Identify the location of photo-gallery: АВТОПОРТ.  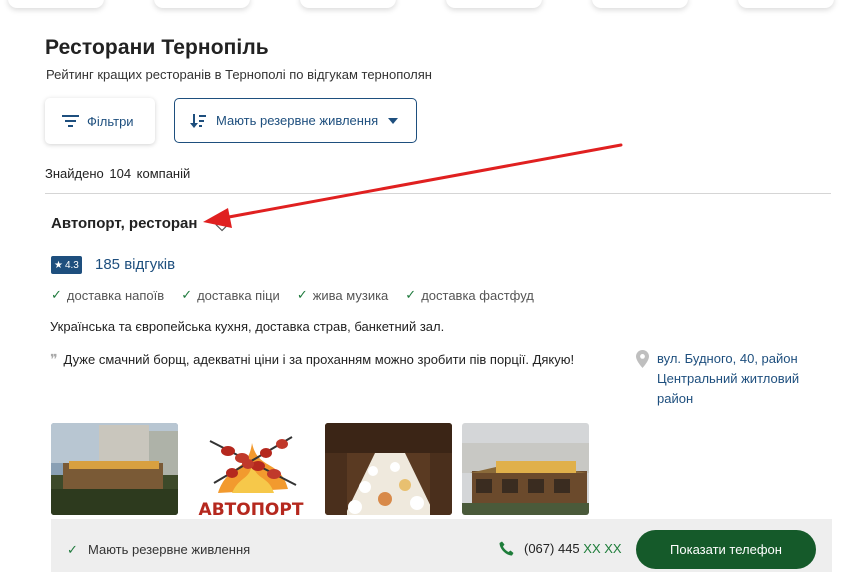
(325, 469).